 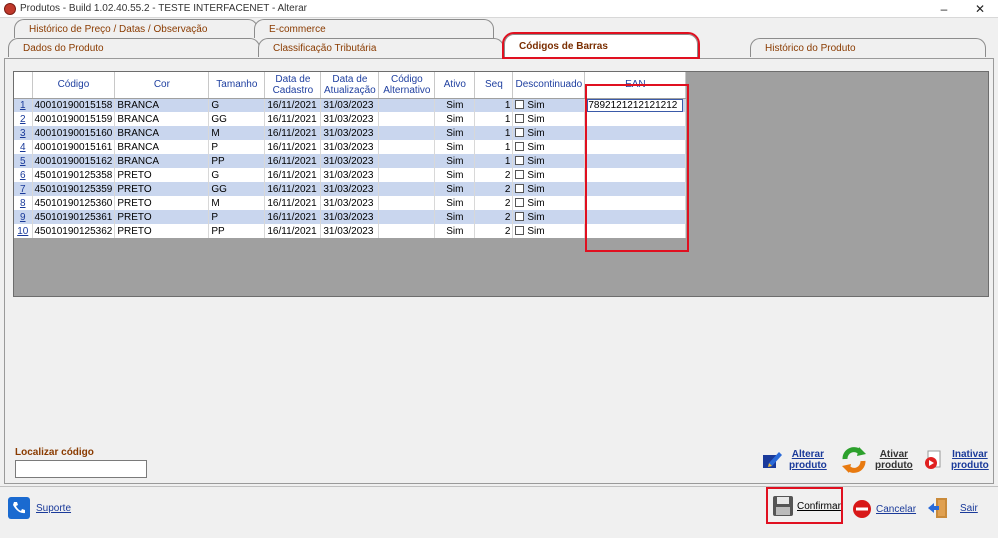 What do you see at coordinates (74, 133) in the screenshot?
I see `grid-cell-codigo: 40010190015160` at bounding box center [74, 133].